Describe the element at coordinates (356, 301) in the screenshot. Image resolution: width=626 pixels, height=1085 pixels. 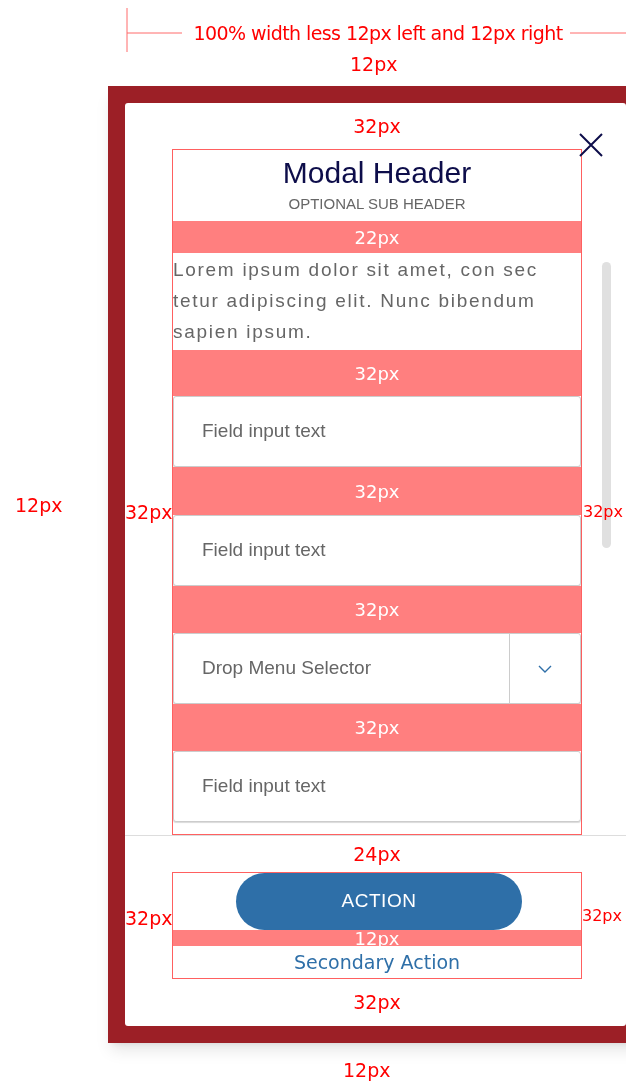
I see `body-text: Lorem ipsum dolor sit amet, con sec tetur adipiscing elit. Nunc bibendum sapien ipsum.` at that location.